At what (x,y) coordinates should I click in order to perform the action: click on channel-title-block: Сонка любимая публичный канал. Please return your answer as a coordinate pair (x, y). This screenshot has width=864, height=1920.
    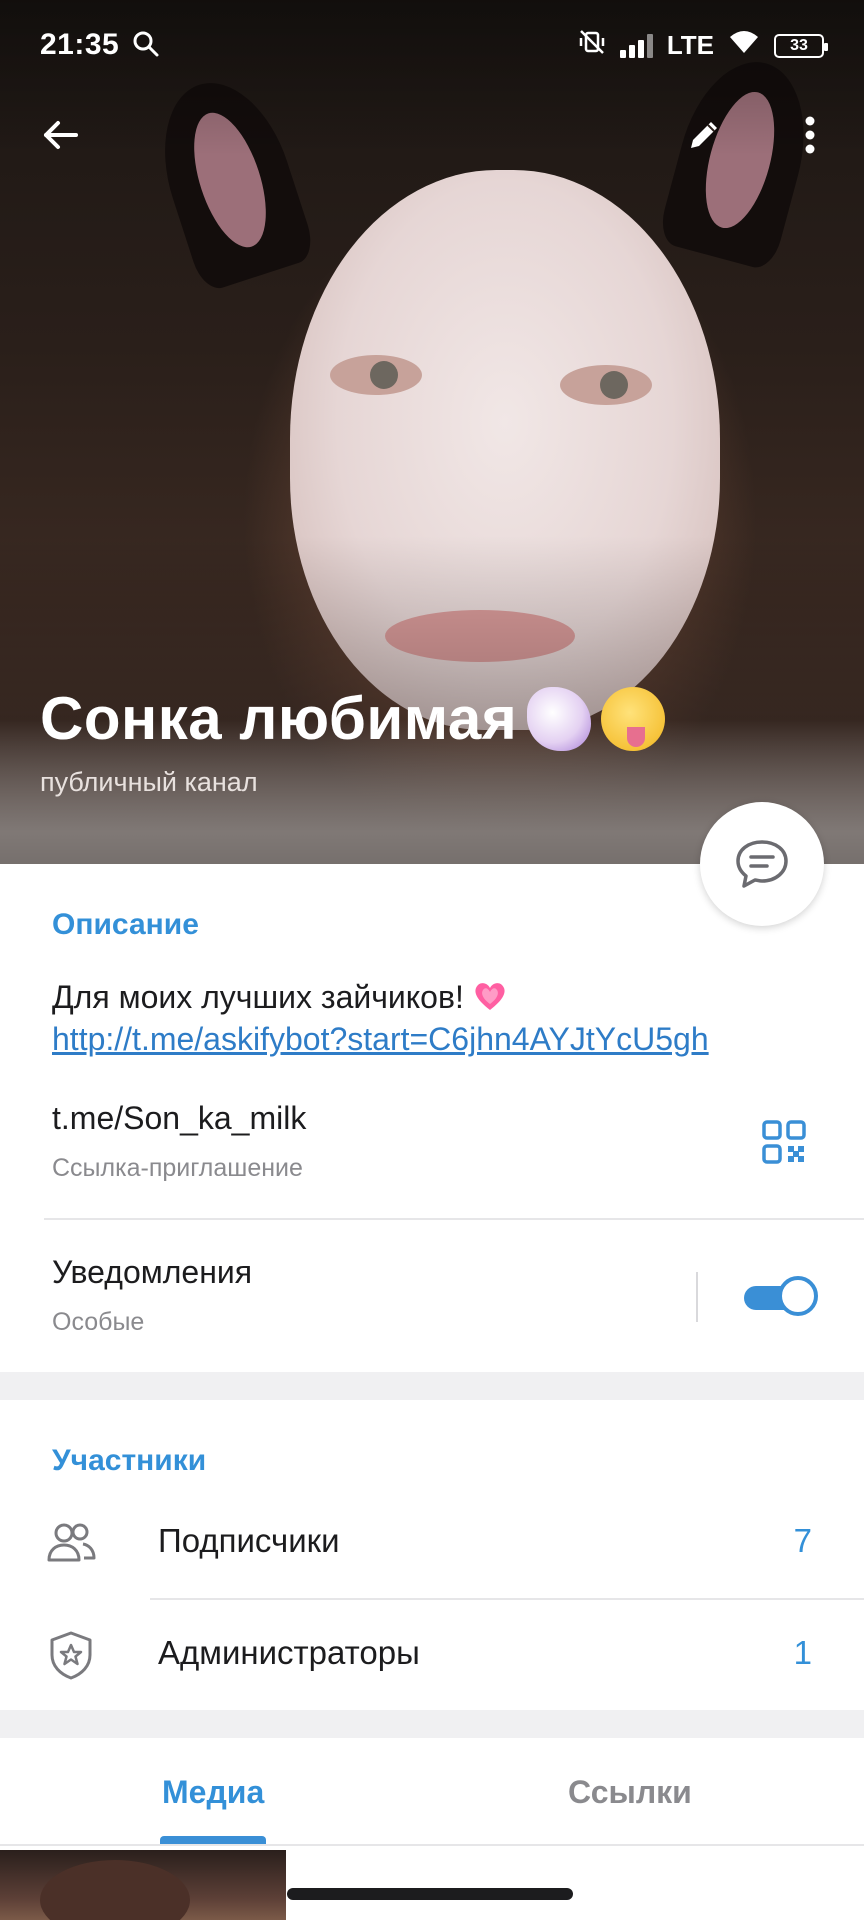
    Looking at the image, I should click on (353, 741).